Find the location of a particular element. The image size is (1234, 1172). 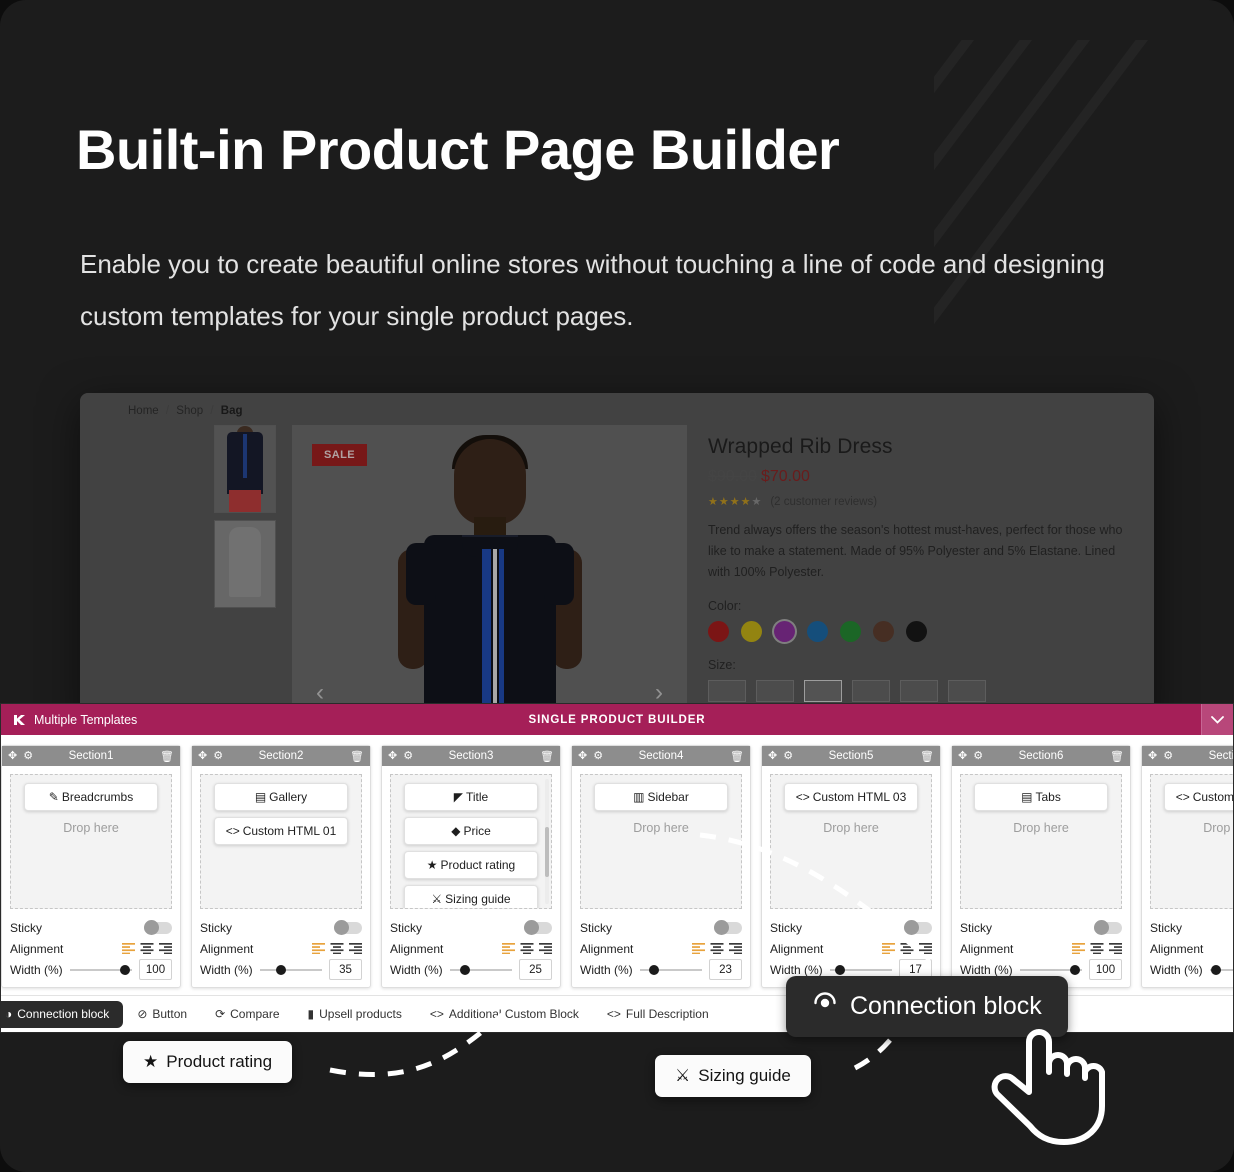

block-tab: <> Full Description is located at coordinates (658, 1014).